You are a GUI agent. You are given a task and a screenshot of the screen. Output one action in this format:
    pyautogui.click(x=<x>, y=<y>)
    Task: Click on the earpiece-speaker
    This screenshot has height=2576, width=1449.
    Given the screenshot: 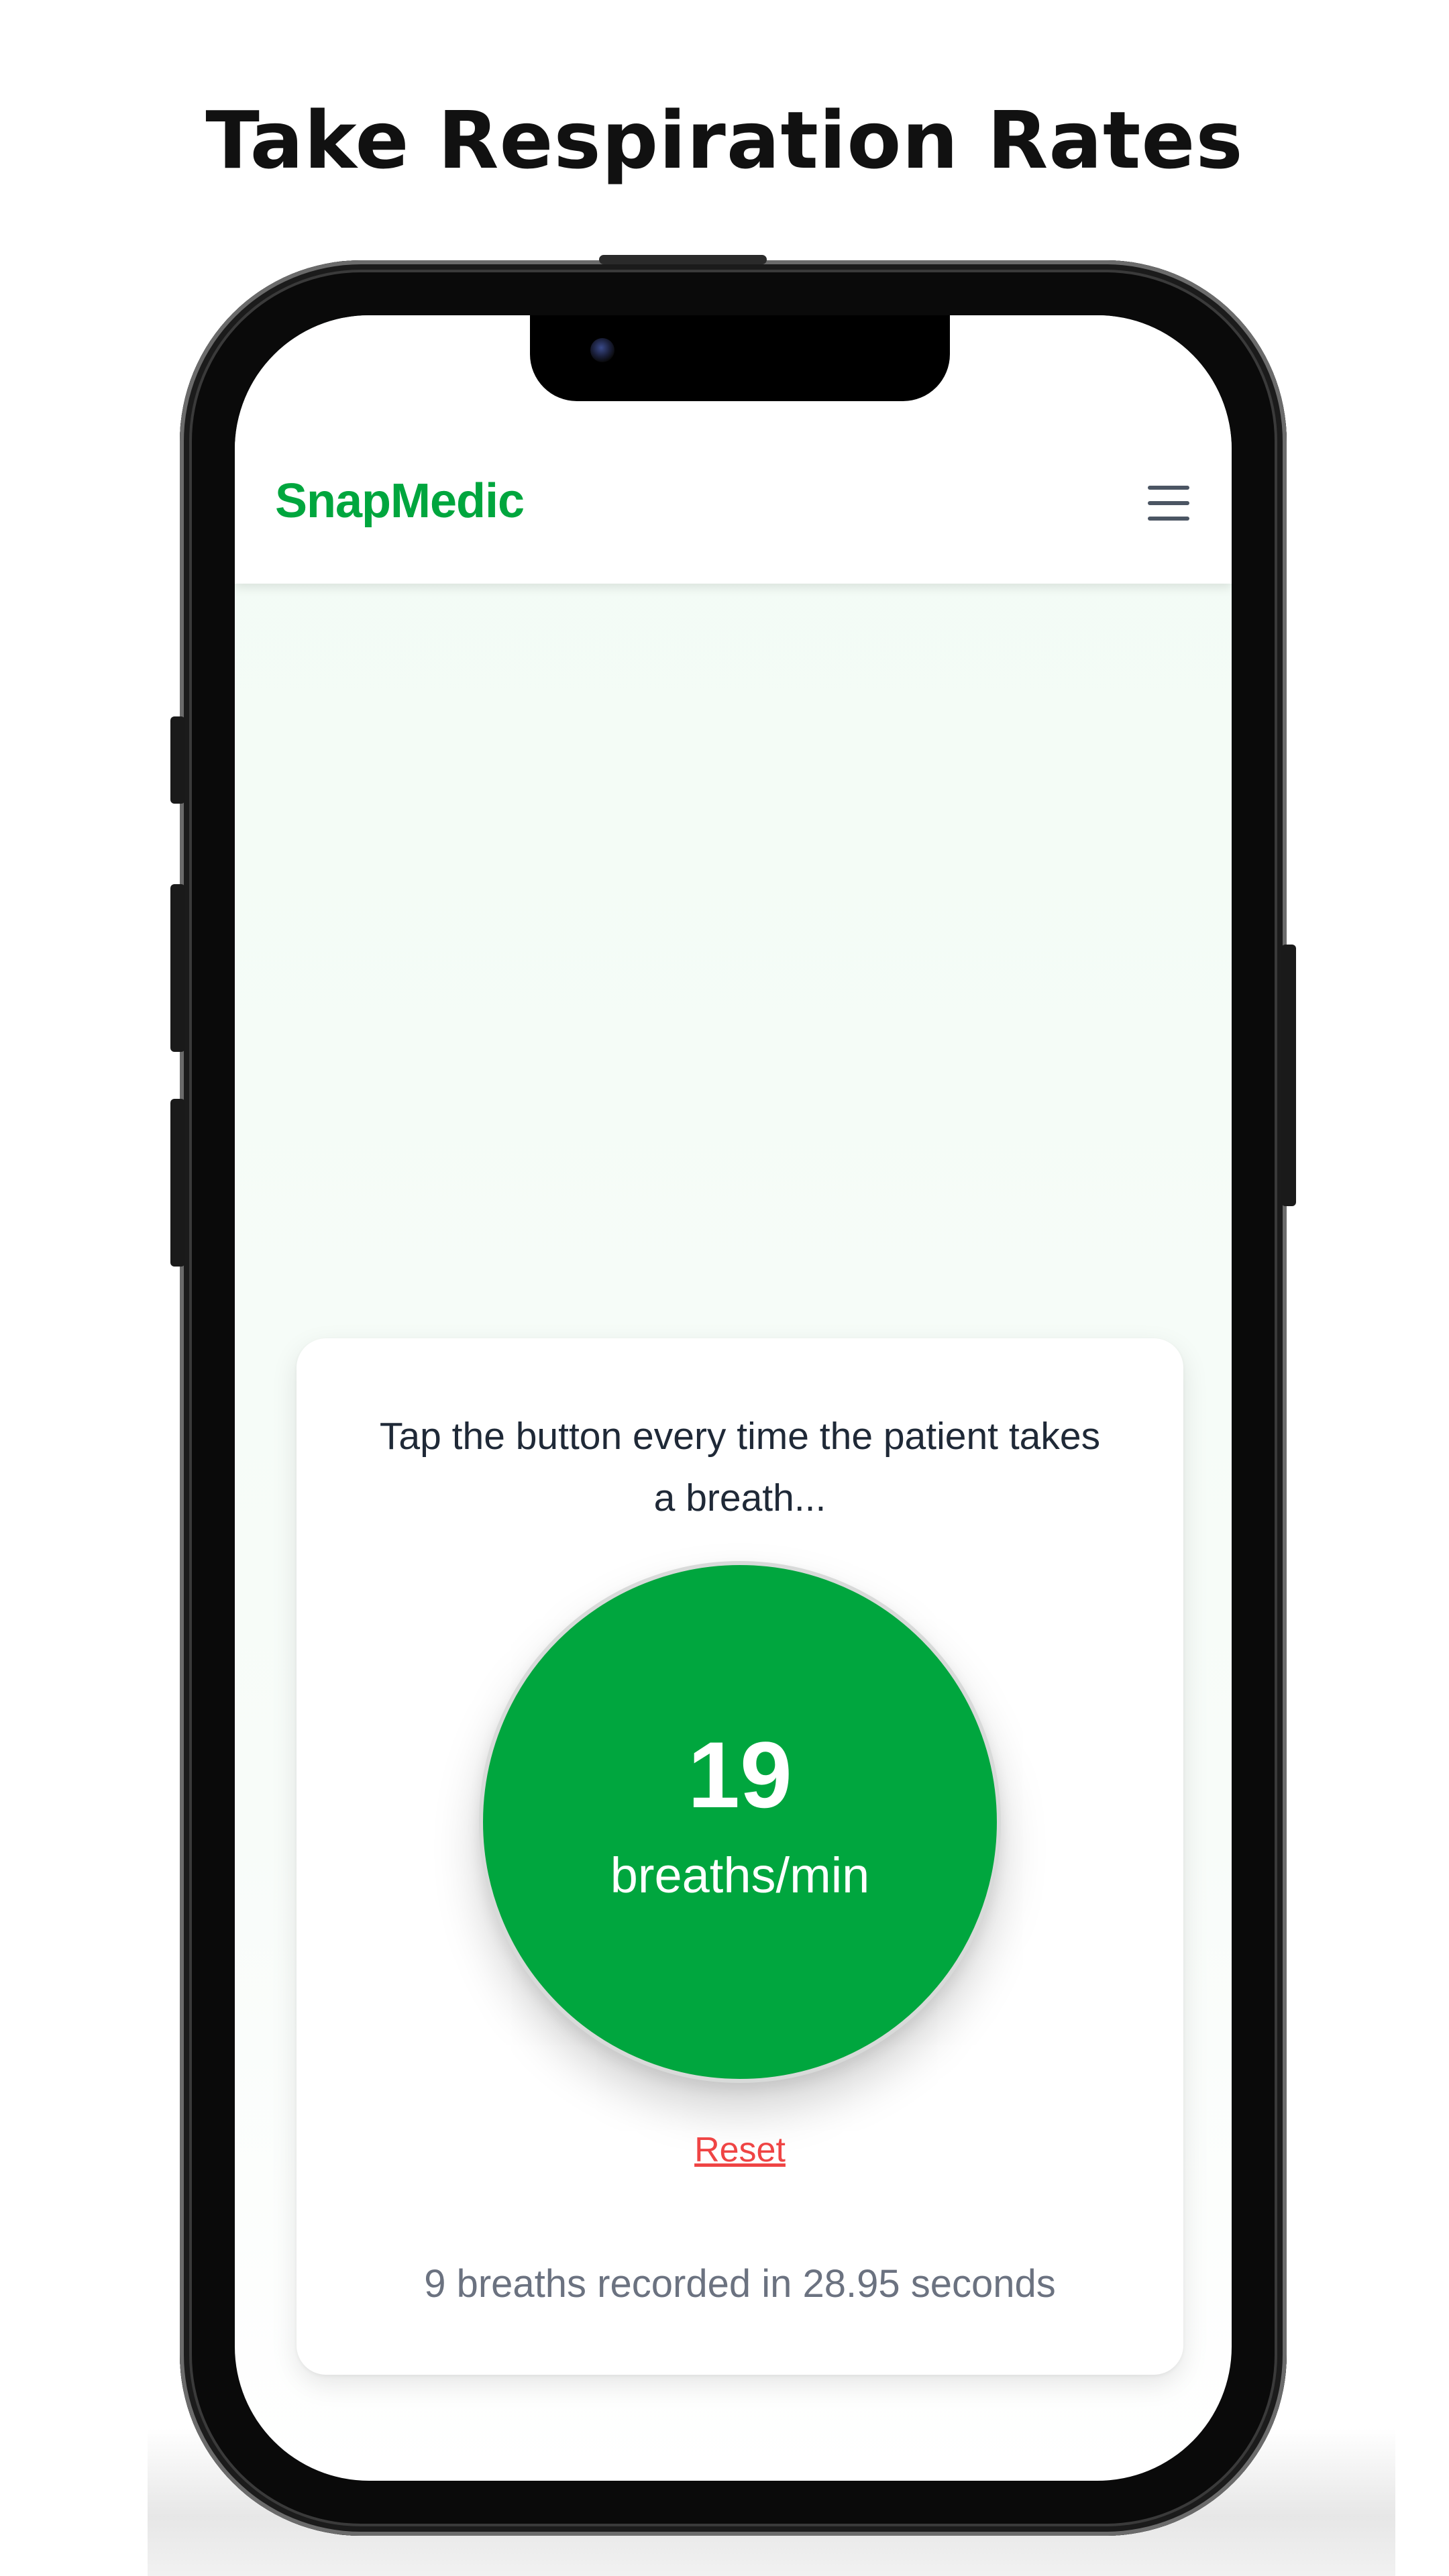 What is the action you would take?
    pyautogui.click(x=683, y=259)
    